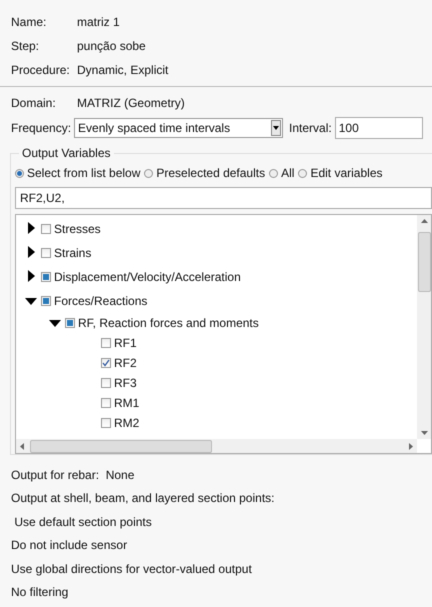 Image resolution: width=432 pixels, height=607 pixels. Describe the element at coordinates (40, 593) in the screenshot. I see `setting-text: No filtering` at that location.